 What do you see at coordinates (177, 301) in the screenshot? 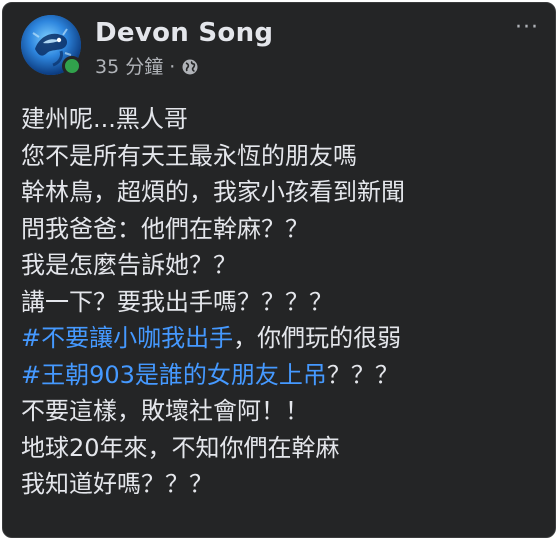
I see `line-text: 講一下？要我出手嗎？？？？` at bounding box center [177, 301].